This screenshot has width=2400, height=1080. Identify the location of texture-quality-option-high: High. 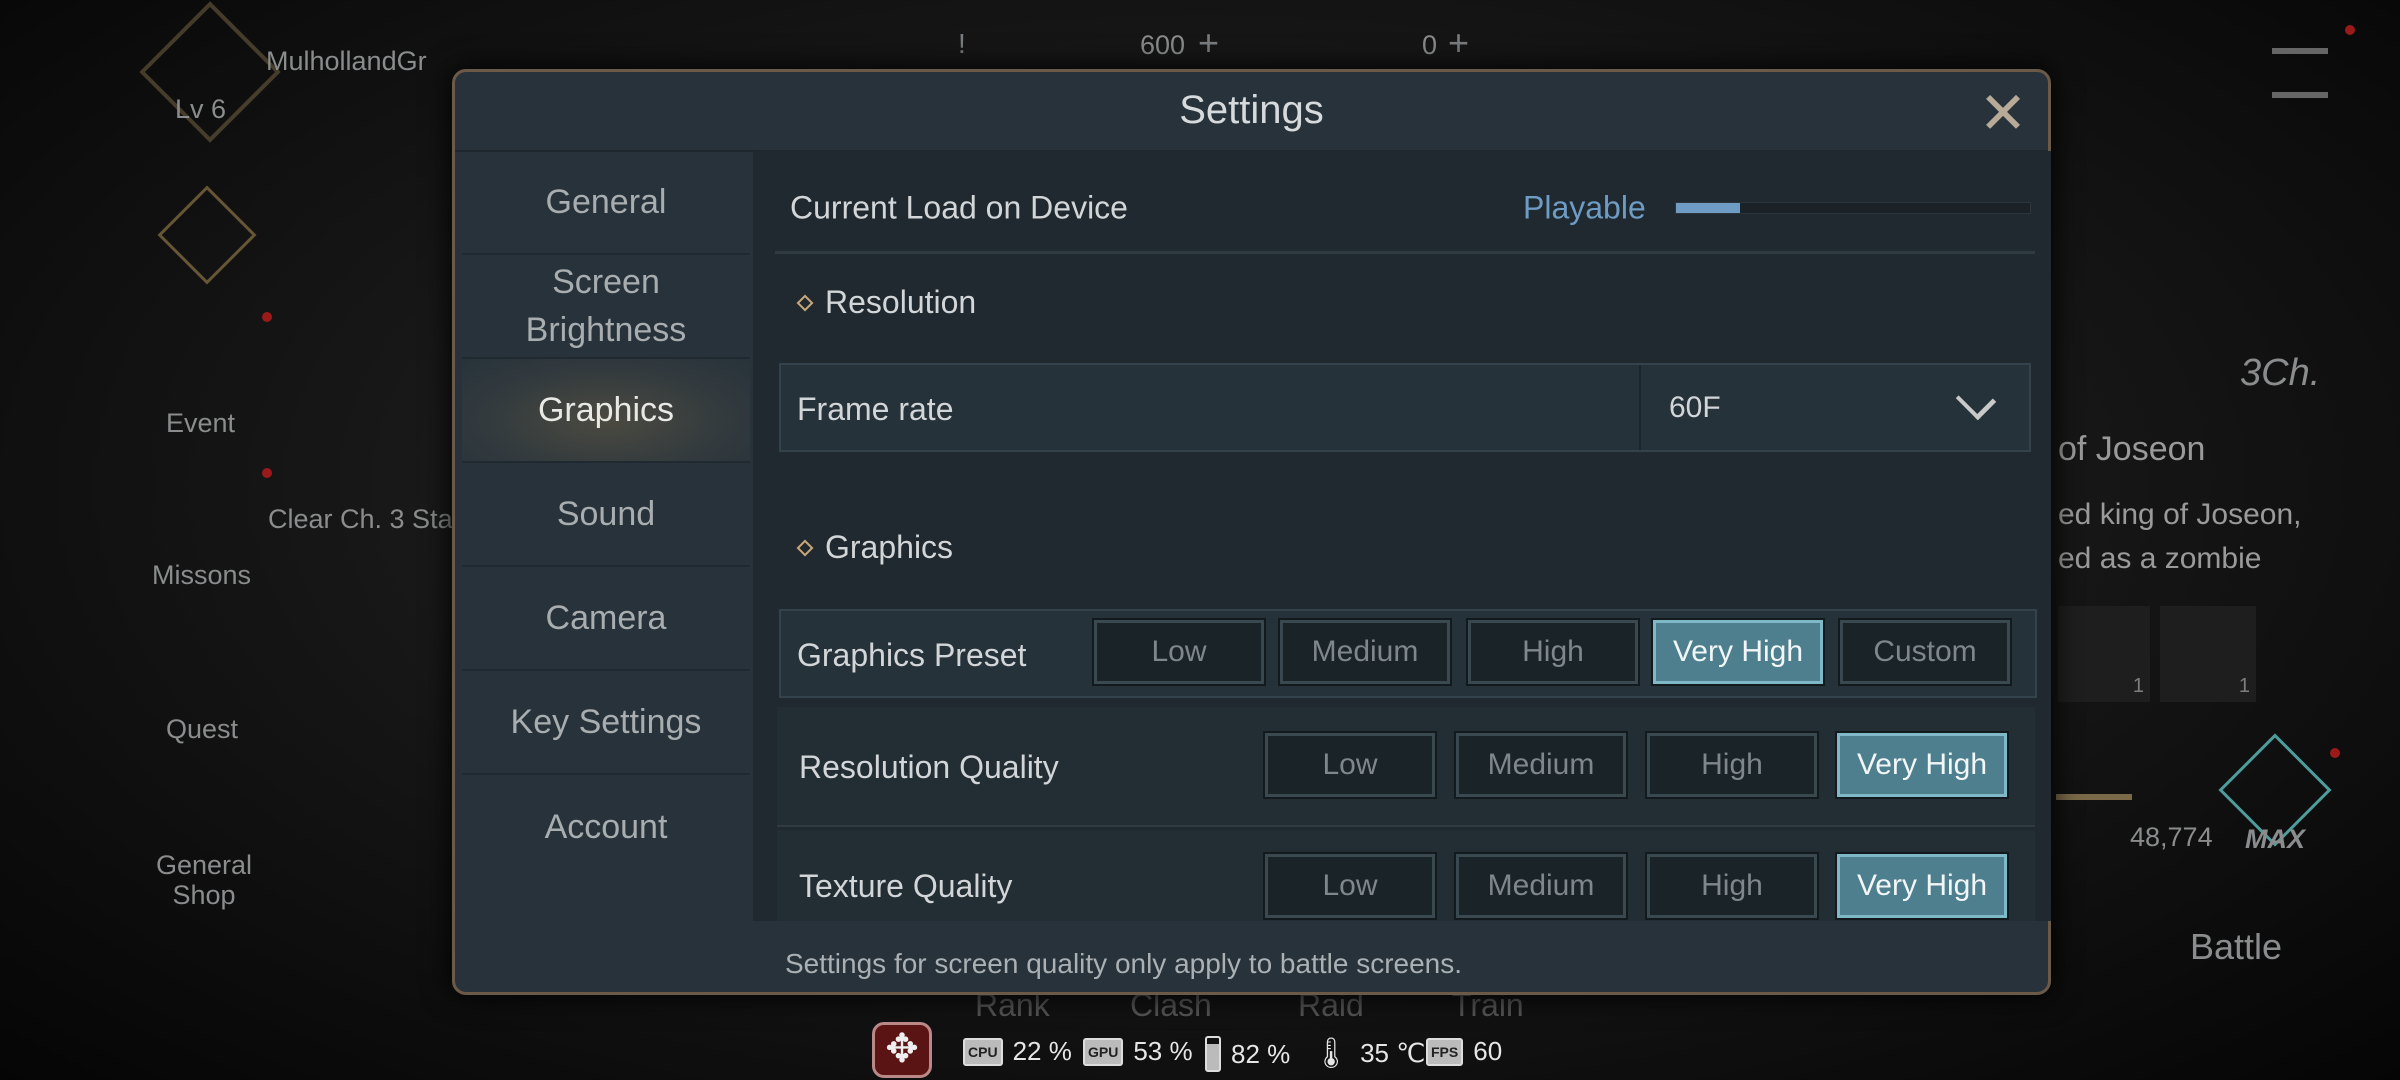
(1732, 886).